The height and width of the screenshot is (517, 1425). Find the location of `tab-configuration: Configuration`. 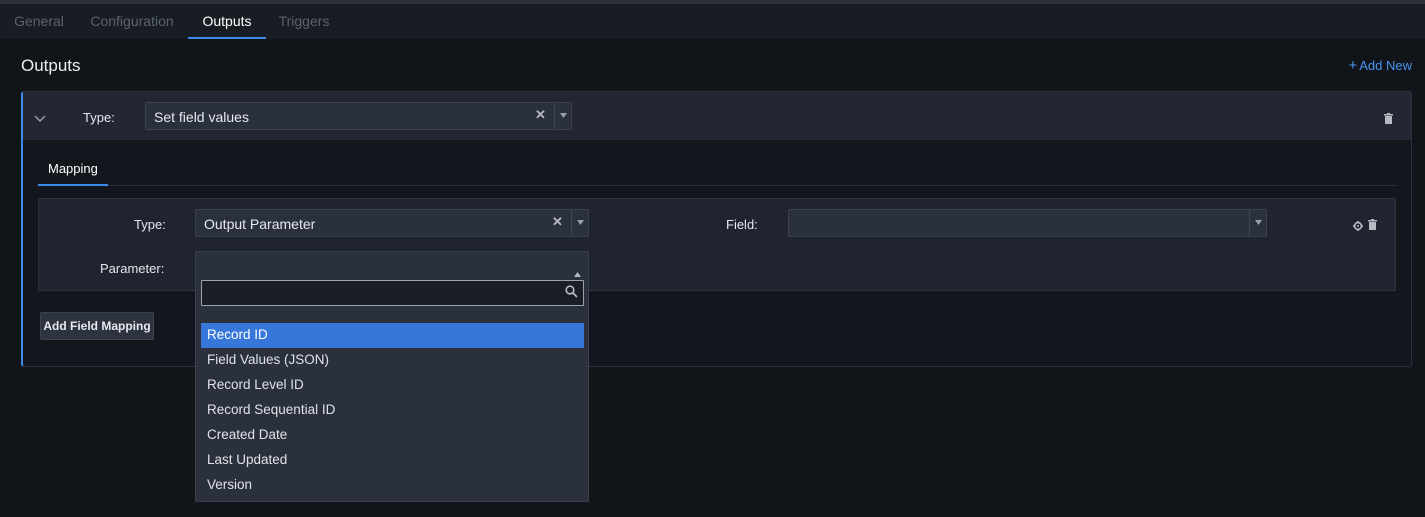

tab-configuration: Configuration is located at coordinates (132, 21).